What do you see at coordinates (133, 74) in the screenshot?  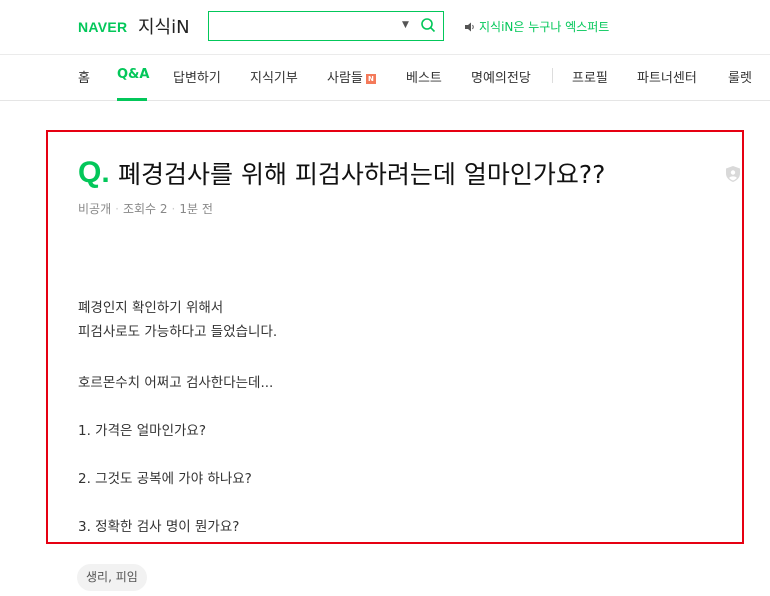 I see `nav-item-qna: Q&A` at bounding box center [133, 74].